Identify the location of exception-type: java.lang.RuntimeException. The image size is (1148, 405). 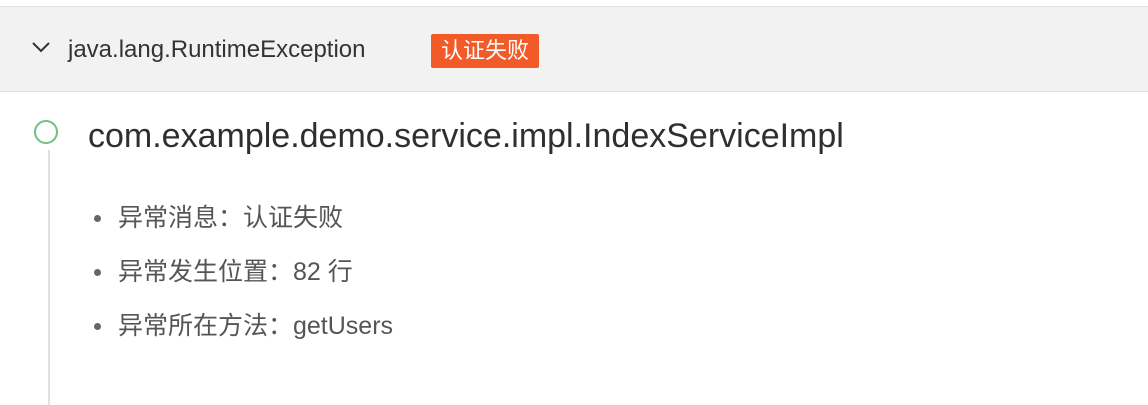
(217, 49).